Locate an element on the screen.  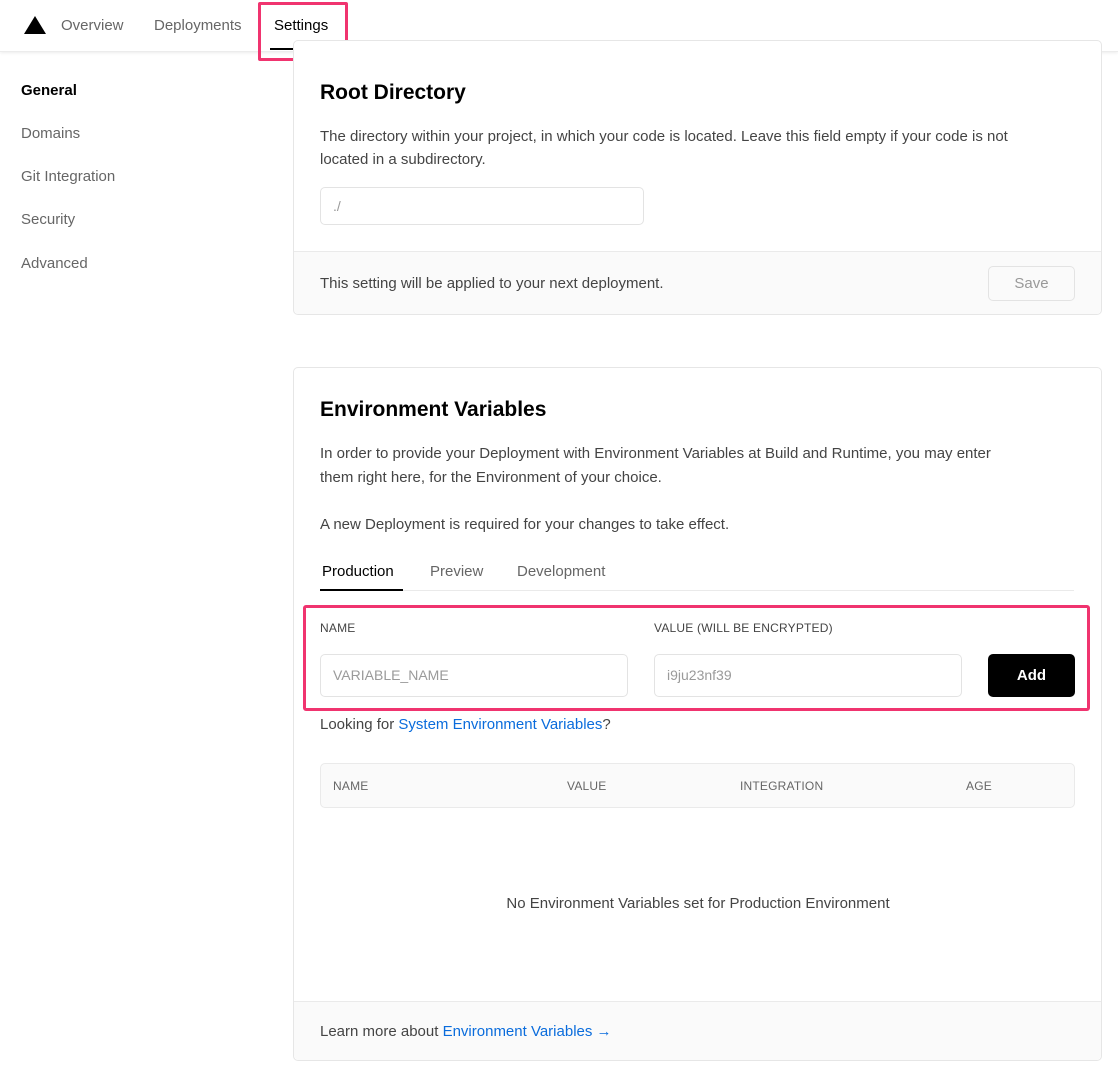
system-env-variables-link: System Environment Variables is located at coordinates (500, 724).